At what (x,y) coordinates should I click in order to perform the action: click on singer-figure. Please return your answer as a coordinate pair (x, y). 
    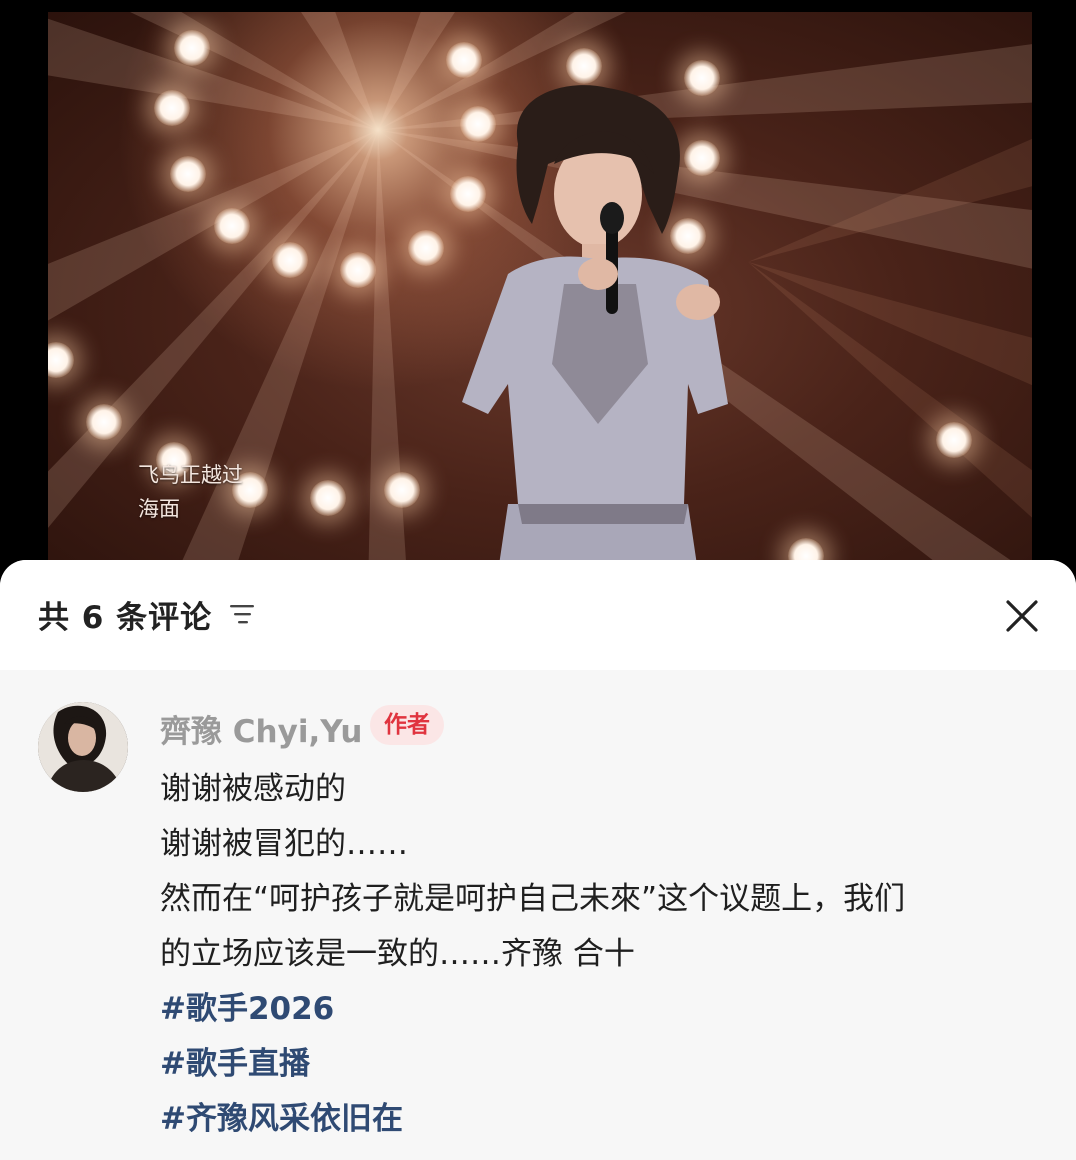
    Looking at the image, I should click on (595, 328).